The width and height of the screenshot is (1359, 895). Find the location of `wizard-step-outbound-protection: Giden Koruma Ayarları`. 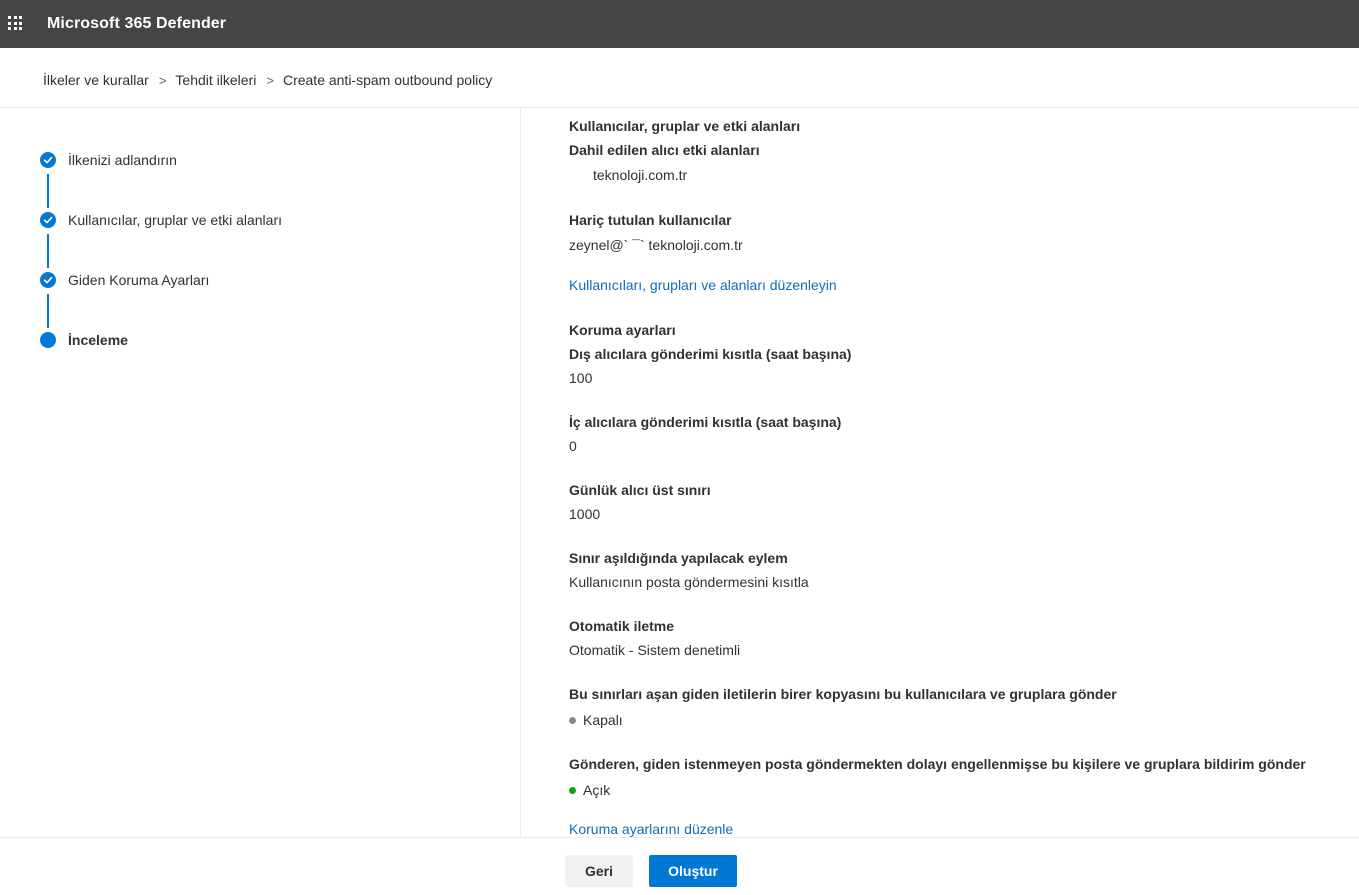

wizard-step-outbound-protection: Giden Koruma Ayarları is located at coordinates (124, 280).